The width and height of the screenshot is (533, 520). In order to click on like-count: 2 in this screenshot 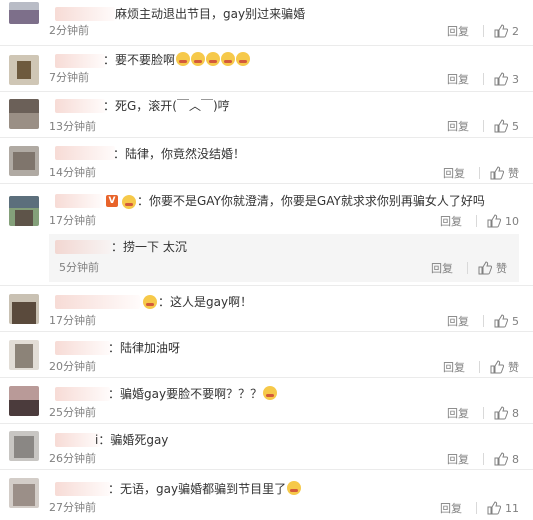, I will do `click(515, 31)`.